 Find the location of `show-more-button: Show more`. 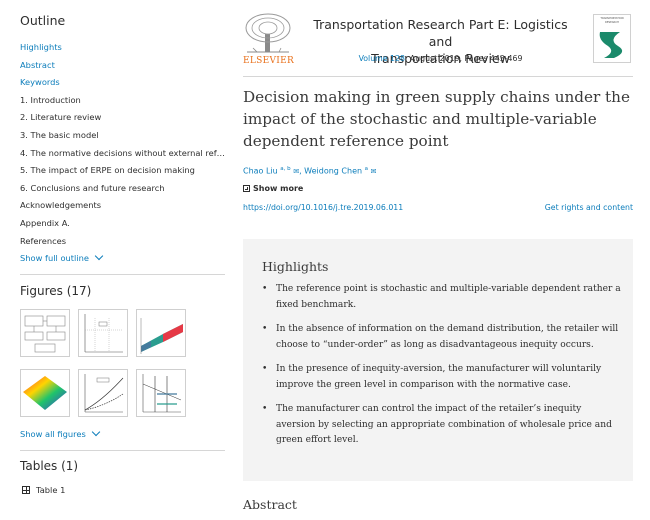

show-more-button: Show more is located at coordinates (273, 188).